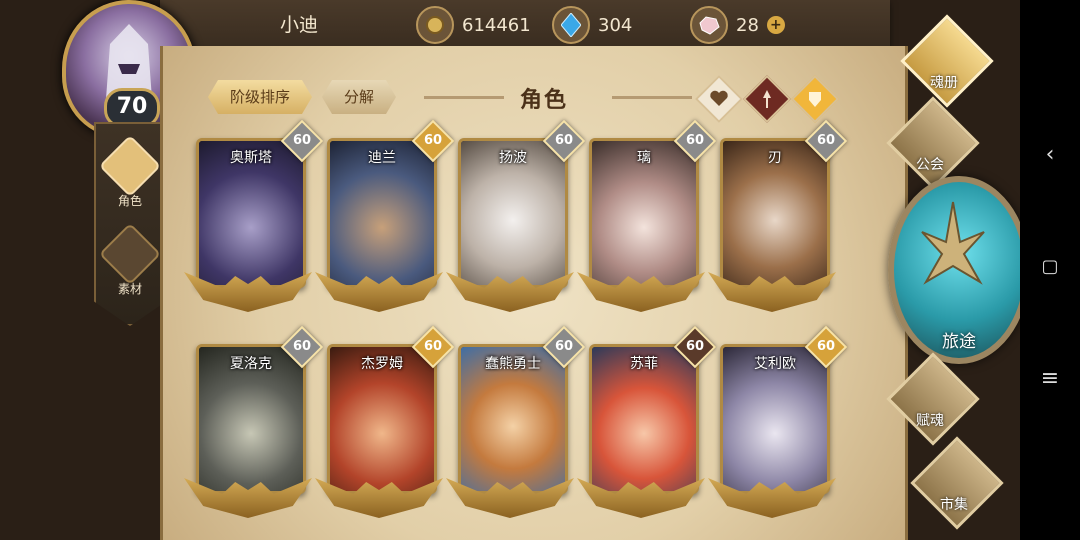  What do you see at coordinates (775, 213) in the screenshot?
I see `character-card-ren: 刃` at bounding box center [775, 213].